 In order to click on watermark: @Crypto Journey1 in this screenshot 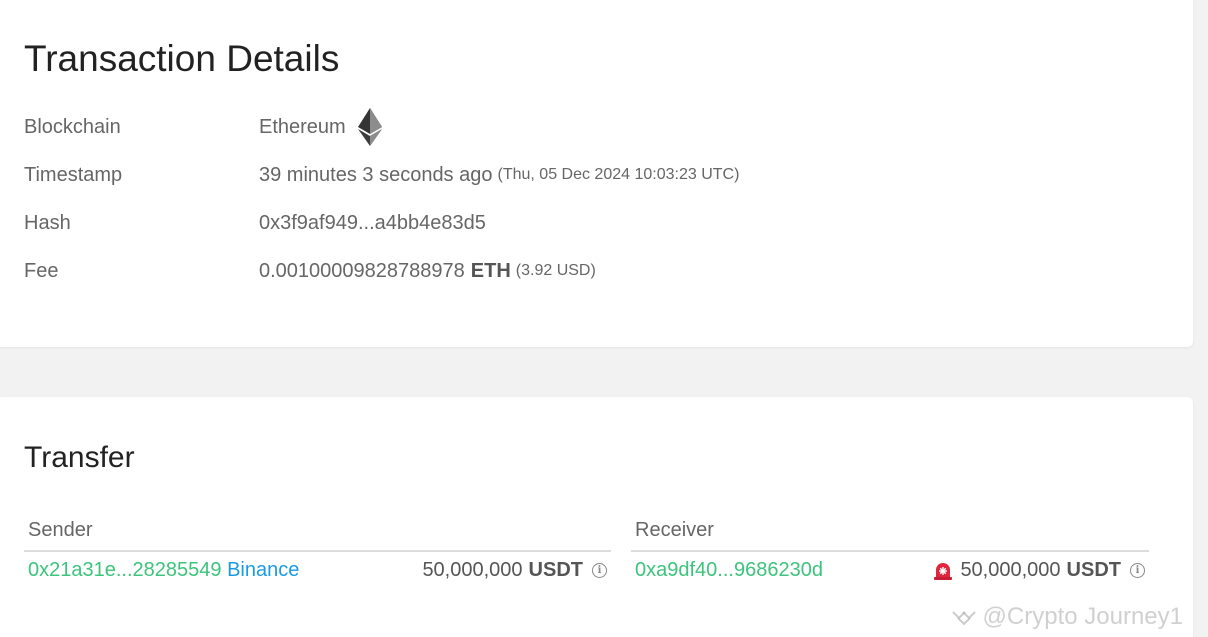, I will do `click(1067, 617)`.